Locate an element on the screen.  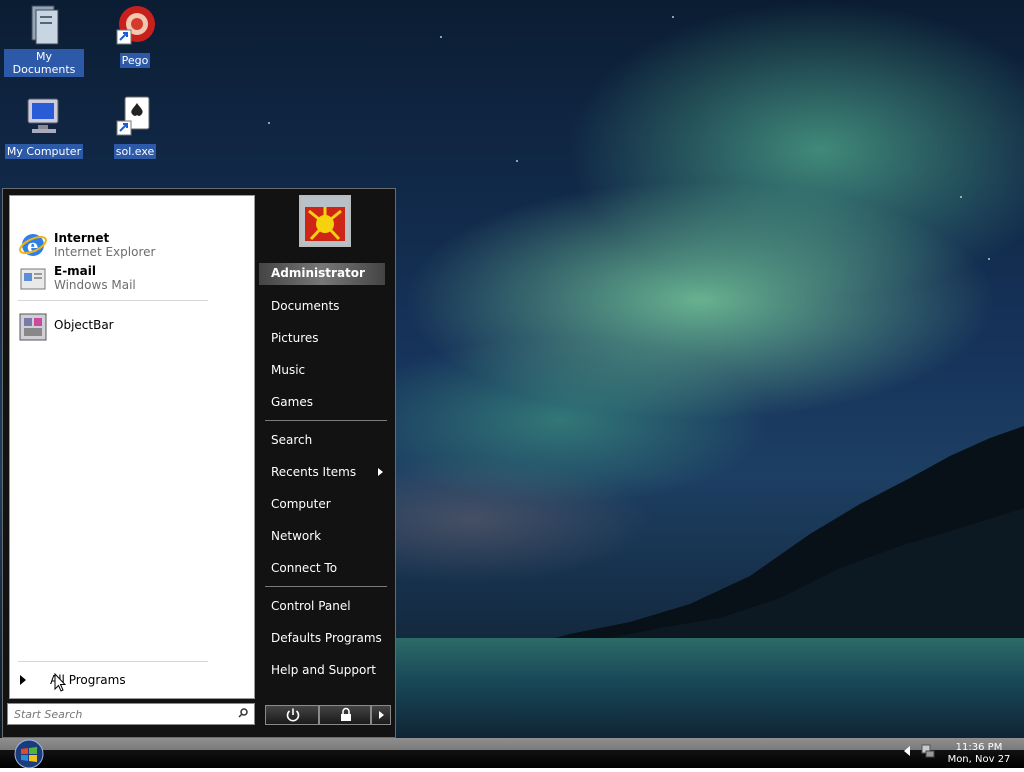
power-button is located at coordinates (292, 715).